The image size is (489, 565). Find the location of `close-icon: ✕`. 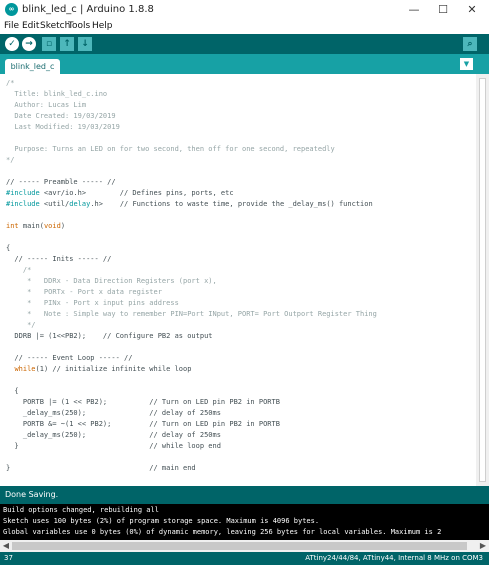

close-icon: ✕ is located at coordinates (472, 10).